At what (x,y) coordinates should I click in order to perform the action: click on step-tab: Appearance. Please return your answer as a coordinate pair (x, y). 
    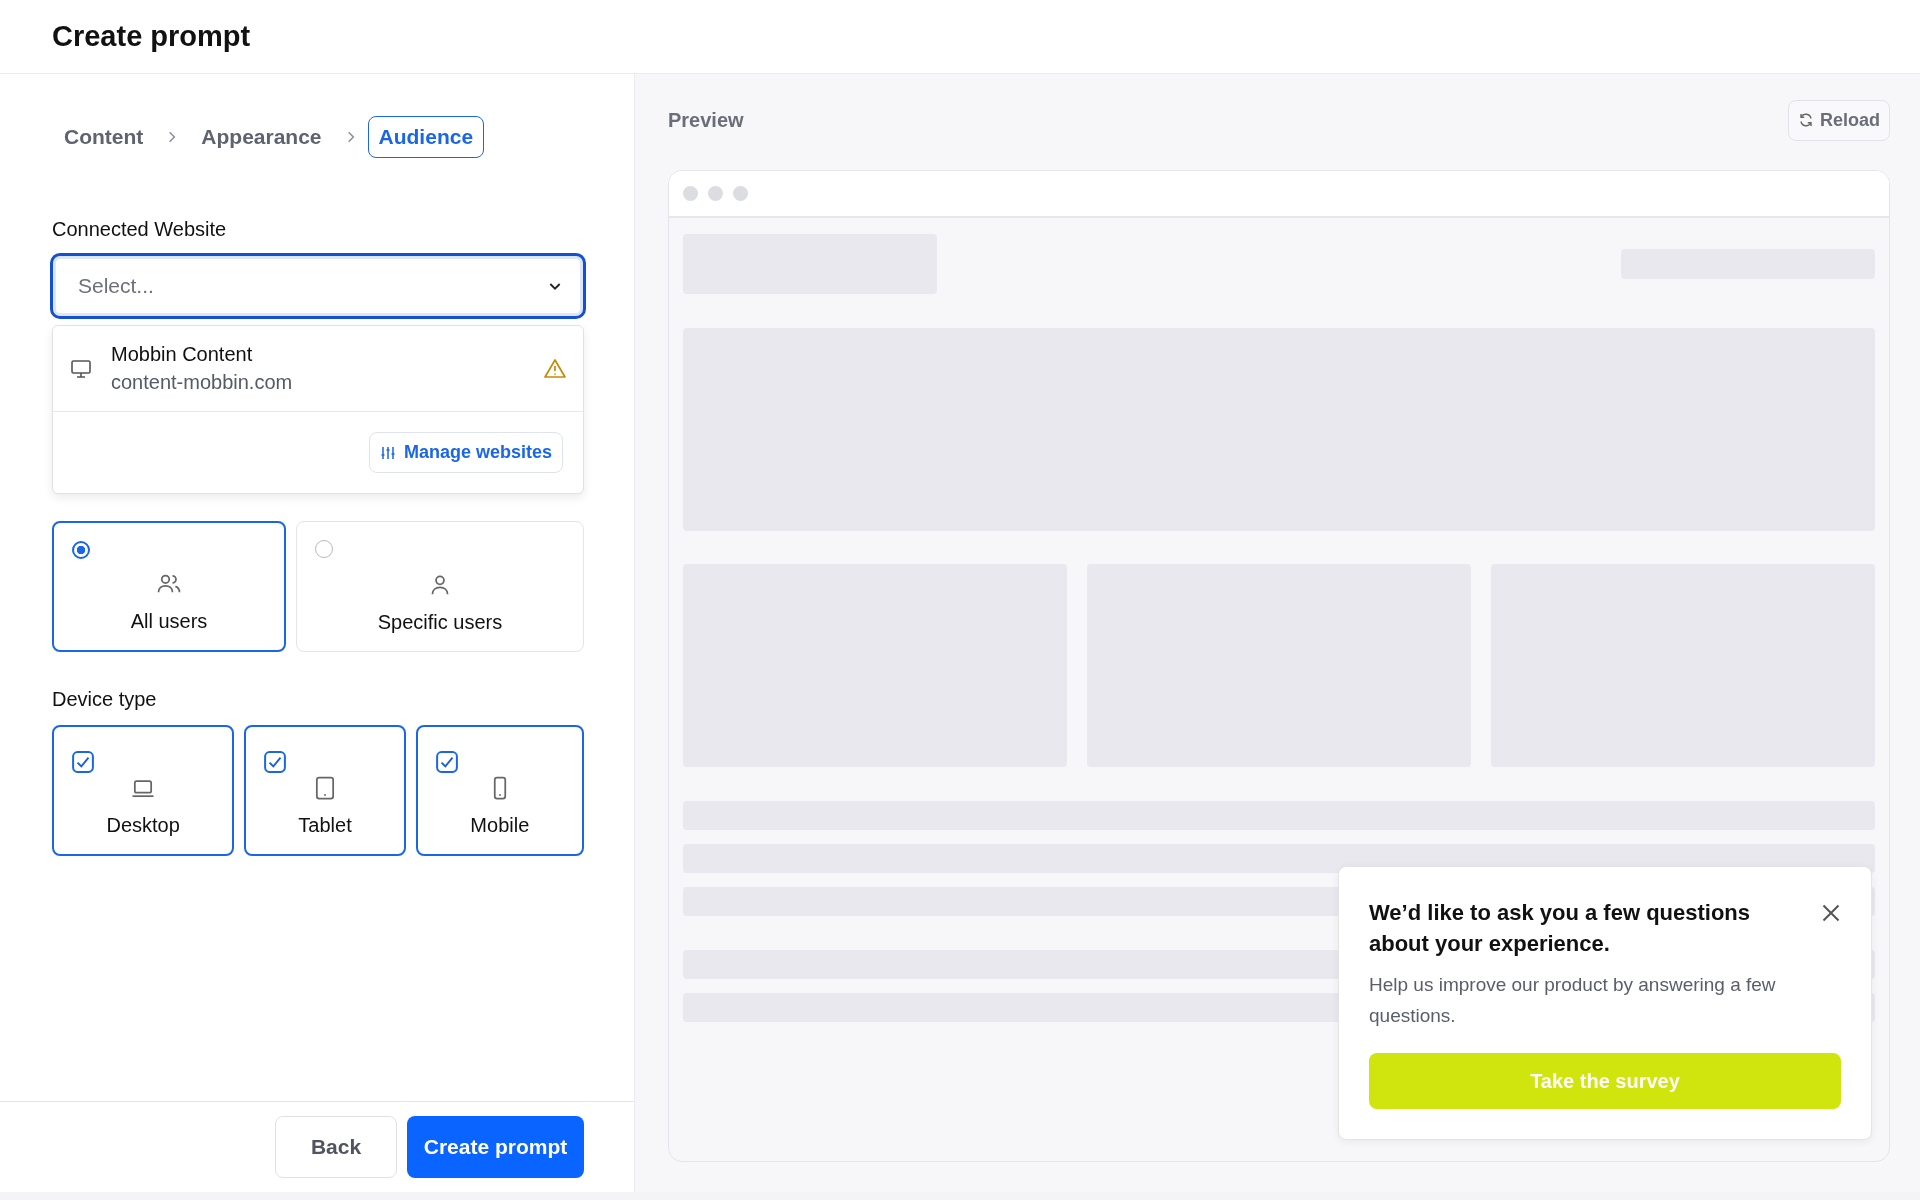
    Looking at the image, I should click on (261, 137).